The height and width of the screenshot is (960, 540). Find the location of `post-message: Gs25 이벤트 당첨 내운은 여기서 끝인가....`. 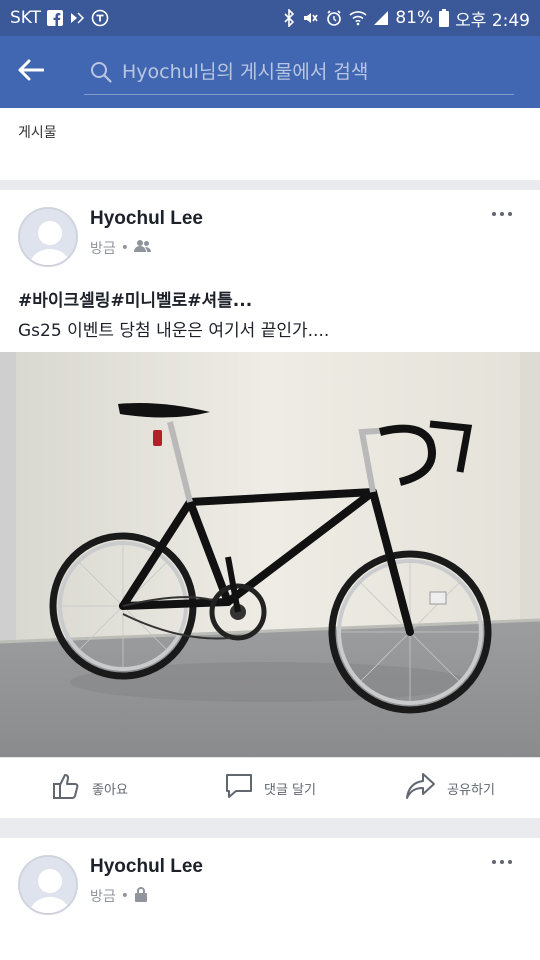

post-message: Gs25 이벤트 당첨 내운은 여기서 끝인가.... is located at coordinates (174, 331).